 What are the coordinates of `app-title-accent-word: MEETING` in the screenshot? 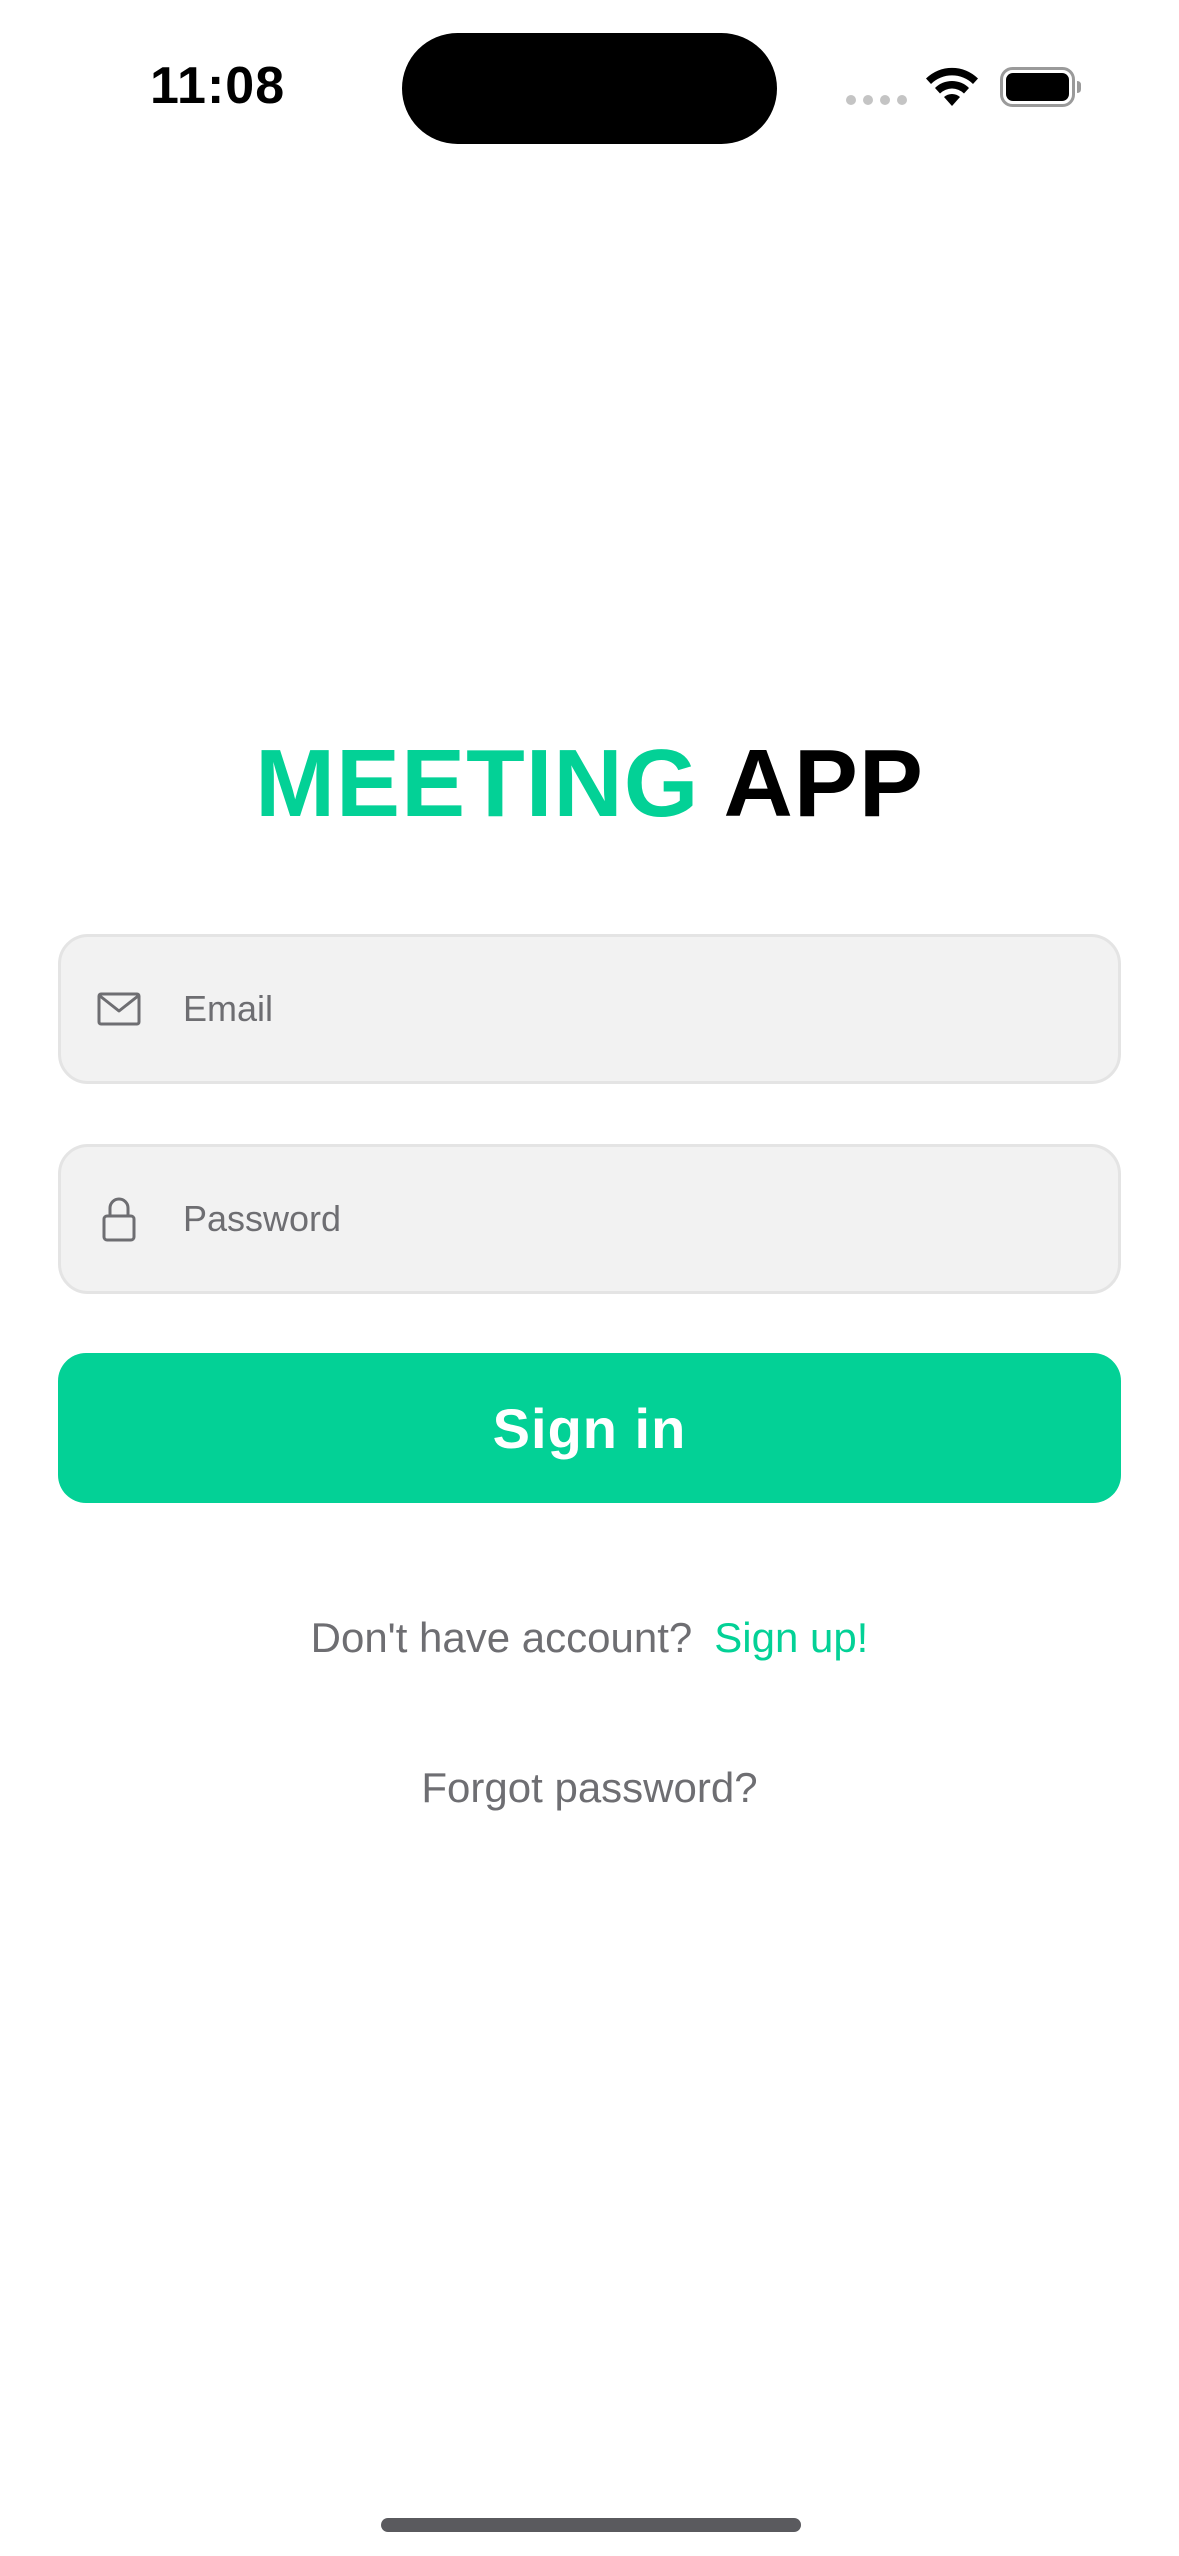 It's located at (477, 783).